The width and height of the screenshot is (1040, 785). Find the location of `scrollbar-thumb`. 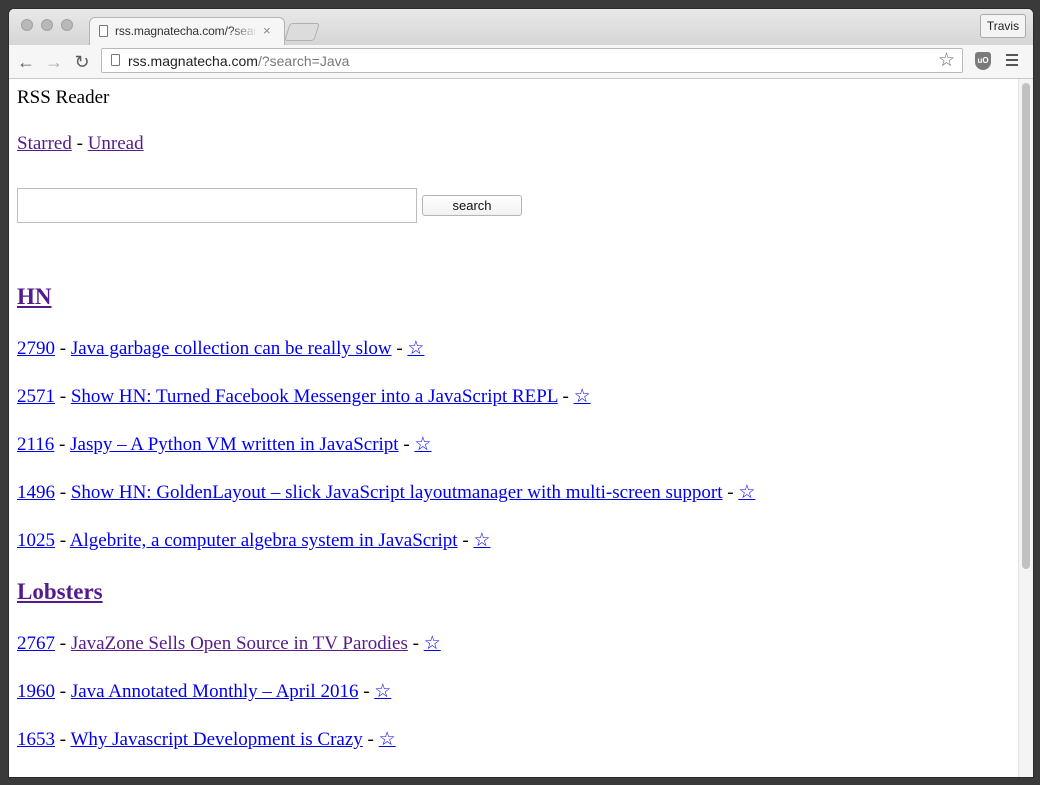

scrollbar-thumb is located at coordinates (1026, 326).